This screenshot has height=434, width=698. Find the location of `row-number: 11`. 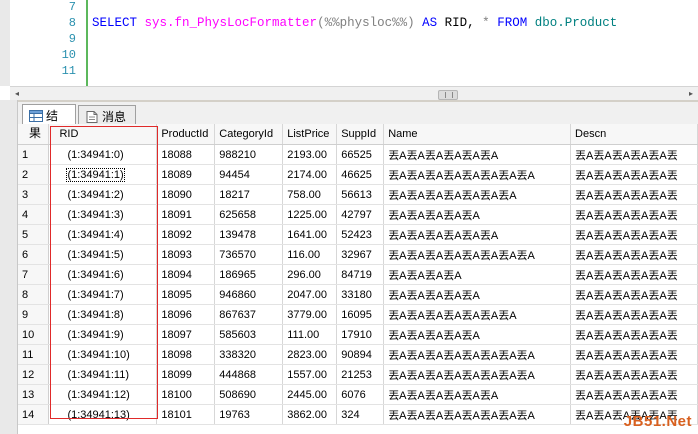

row-number: 11 is located at coordinates (34, 354).